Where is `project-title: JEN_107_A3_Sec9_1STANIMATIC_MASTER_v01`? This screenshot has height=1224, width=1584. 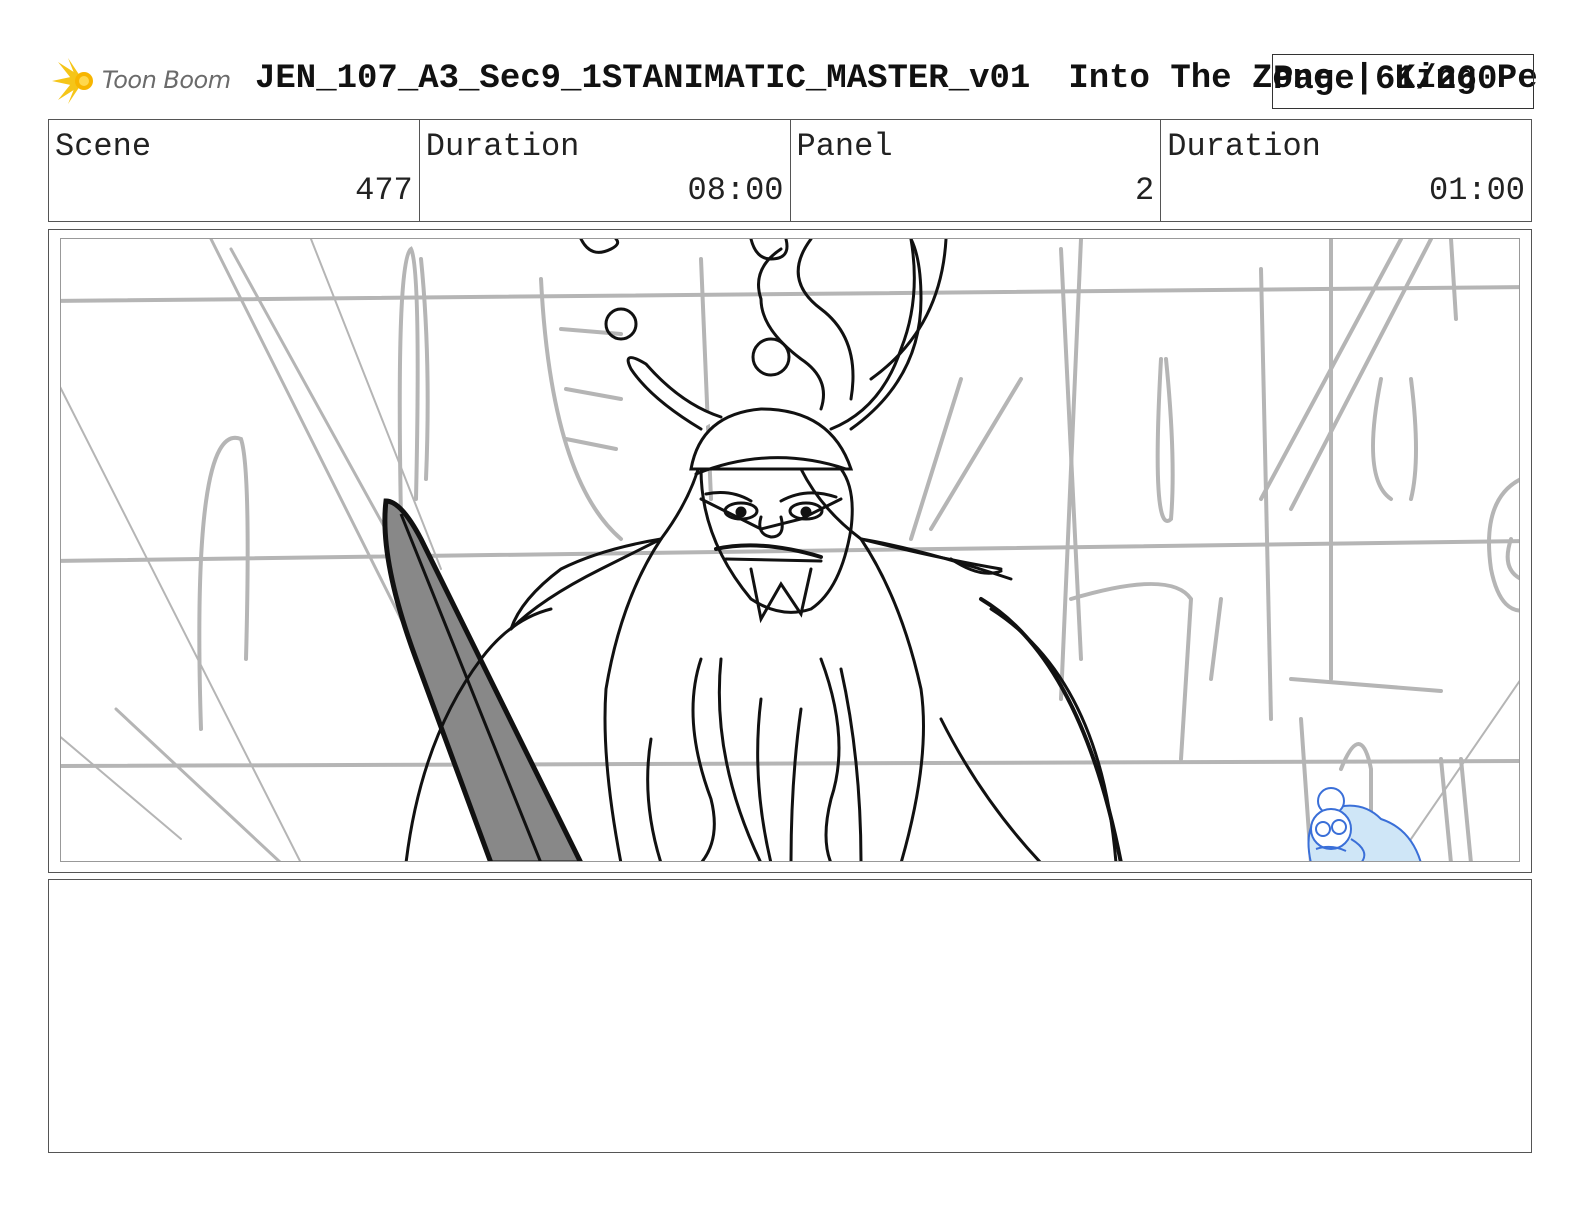 project-title: JEN_107_A3_Sec9_1STANIMATIC_MASTER_v01 is located at coordinates (643, 79).